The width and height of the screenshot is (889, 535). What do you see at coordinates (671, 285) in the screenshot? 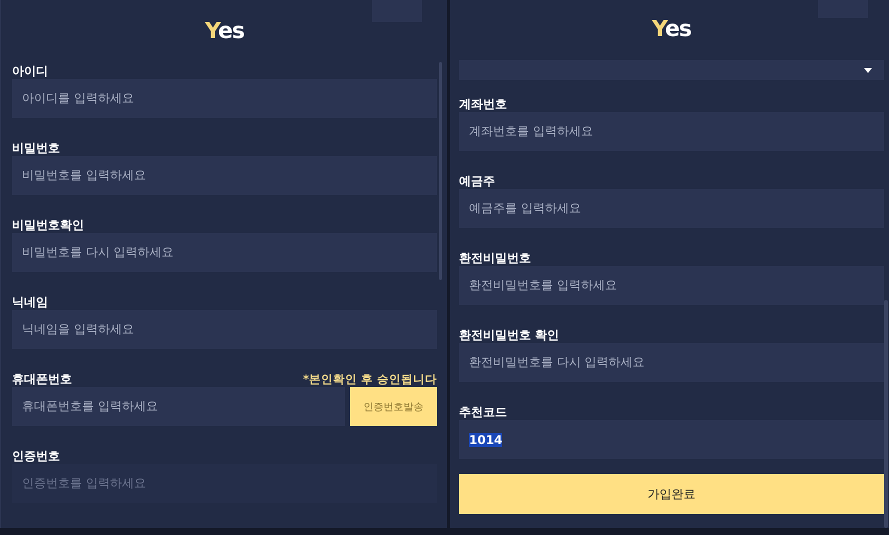
I see `input-field: 환전비밀번호를 입력하세요` at bounding box center [671, 285].